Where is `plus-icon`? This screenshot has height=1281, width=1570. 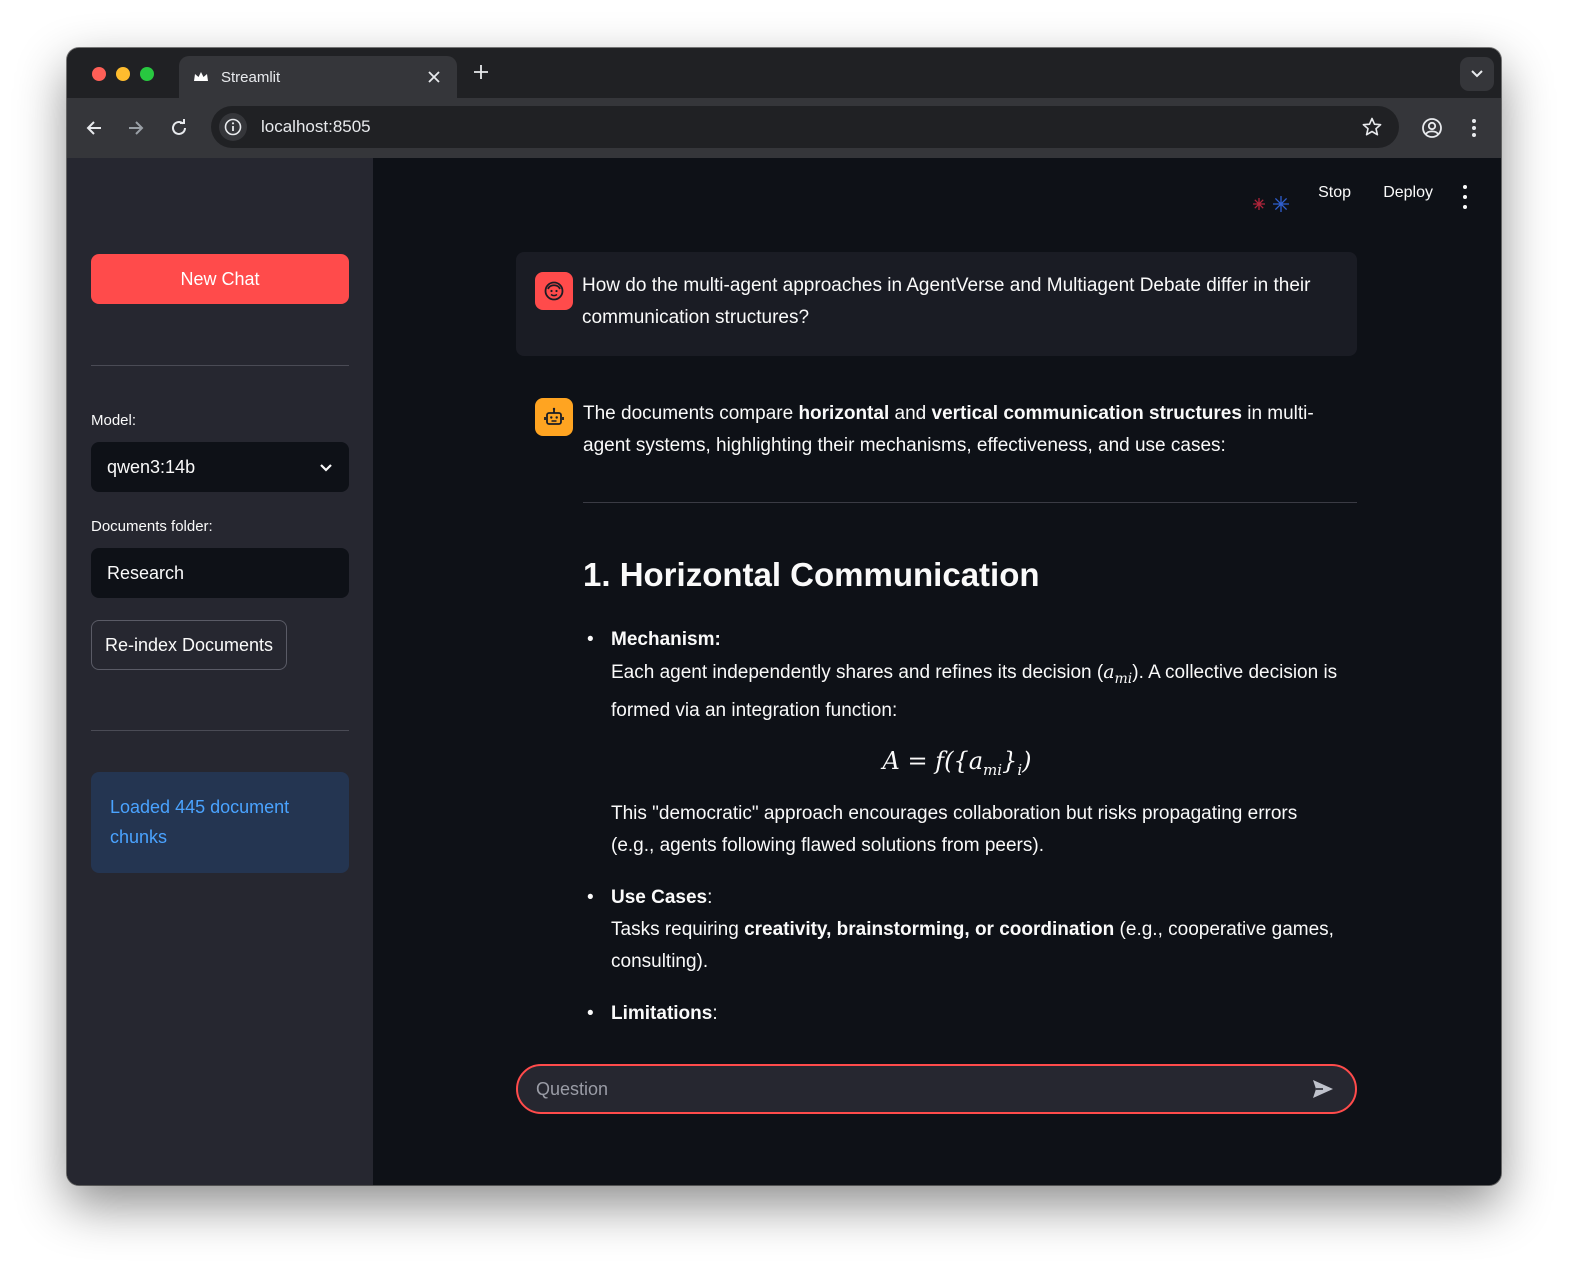 plus-icon is located at coordinates (481, 73).